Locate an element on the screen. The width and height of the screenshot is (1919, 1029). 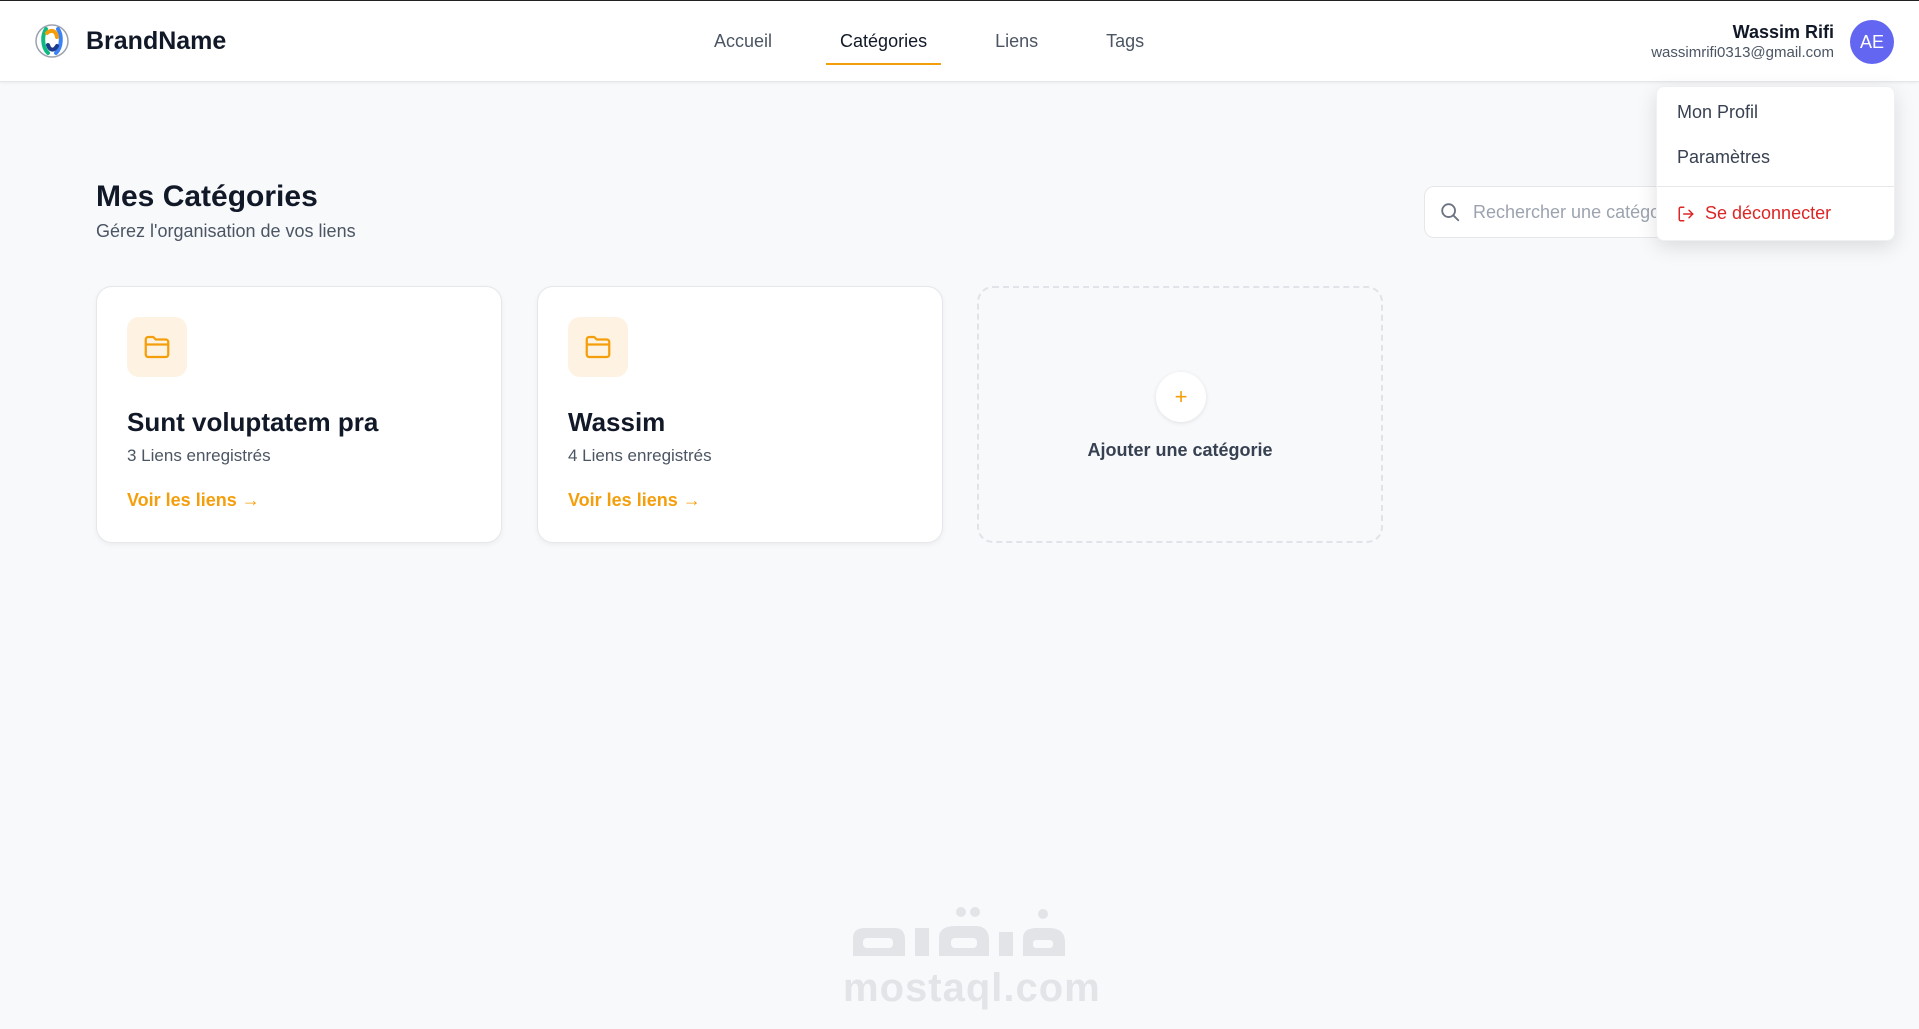
category-link-count: 3 Liens enregistrés is located at coordinates (199, 455).